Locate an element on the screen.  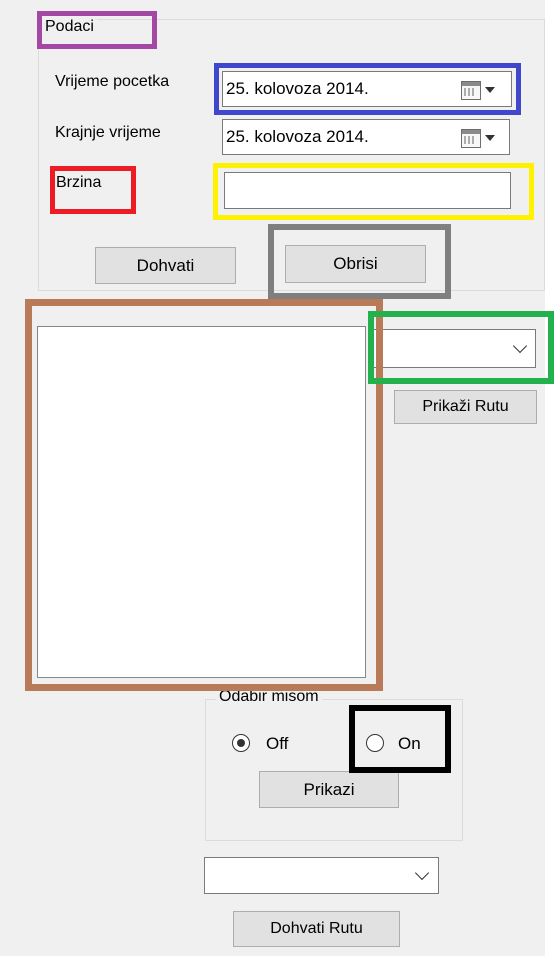
off-label: Off is located at coordinates (277, 744).